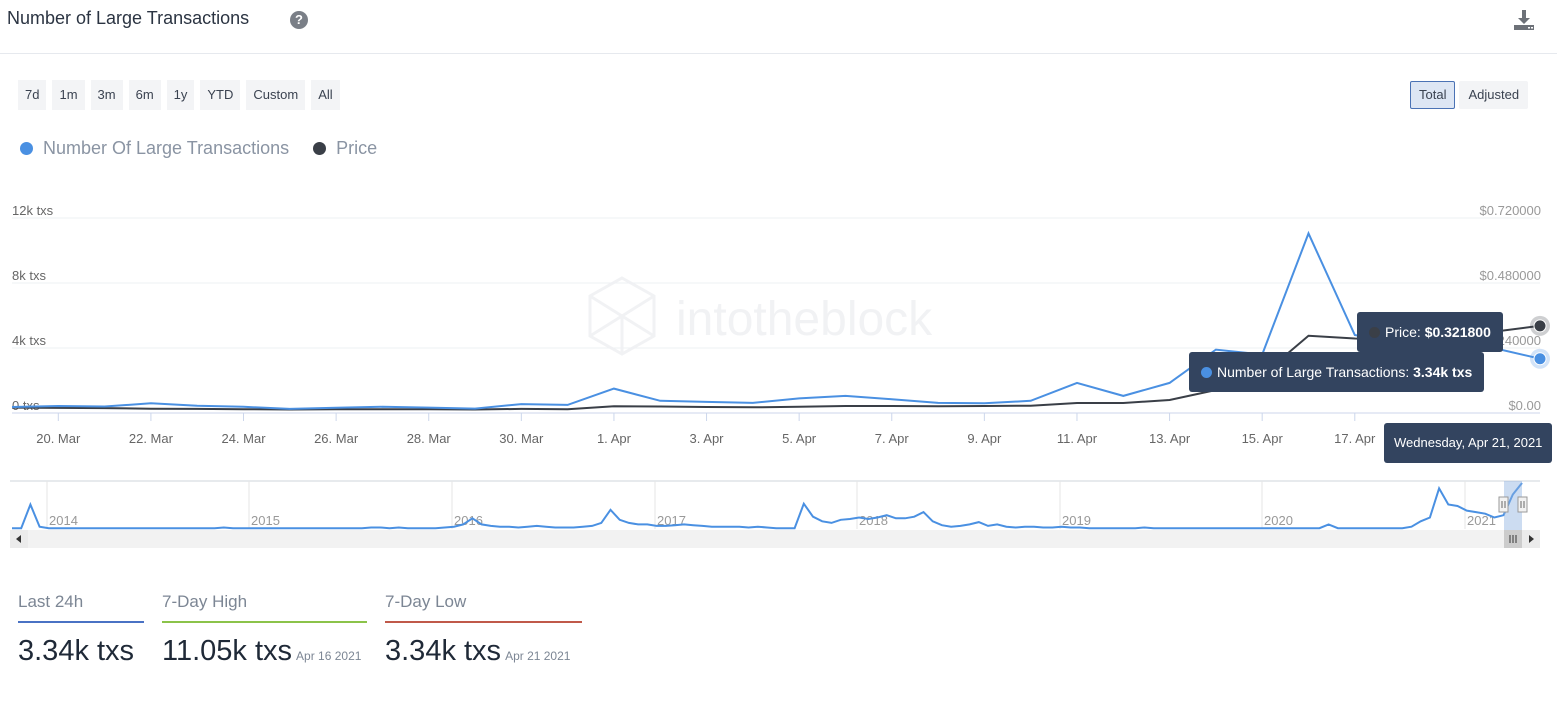 Image resolution: width=1557 pixels, height=710 pixels. What do you see at coordinates (227, 651) in the screenshot?
I see `stat-value-7day-high: 11.05k txs` at bounding box center [227, 651].